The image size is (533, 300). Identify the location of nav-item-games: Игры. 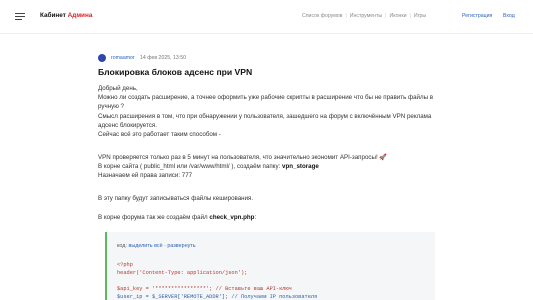
(420, 16).